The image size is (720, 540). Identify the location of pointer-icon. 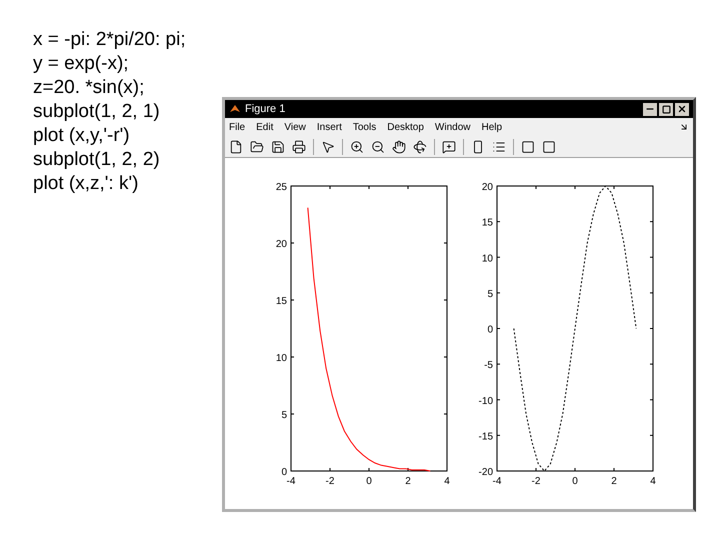
(328, 147).